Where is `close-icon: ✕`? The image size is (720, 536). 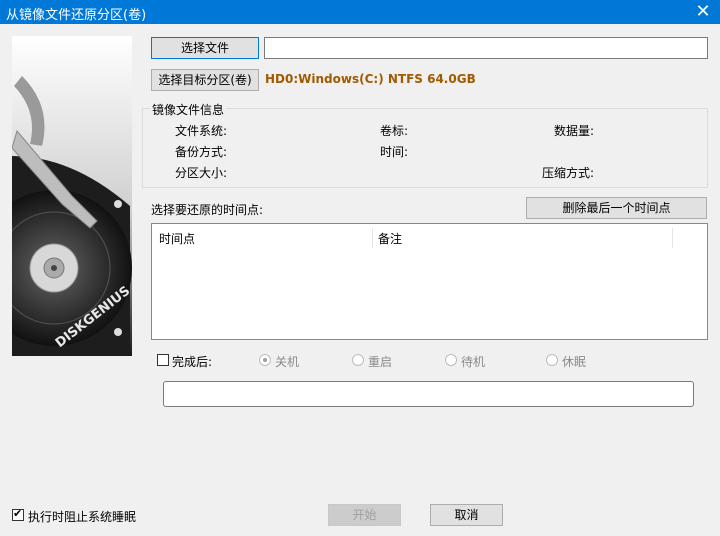 close-icon: ✕ is located at coordinates (703, 12).